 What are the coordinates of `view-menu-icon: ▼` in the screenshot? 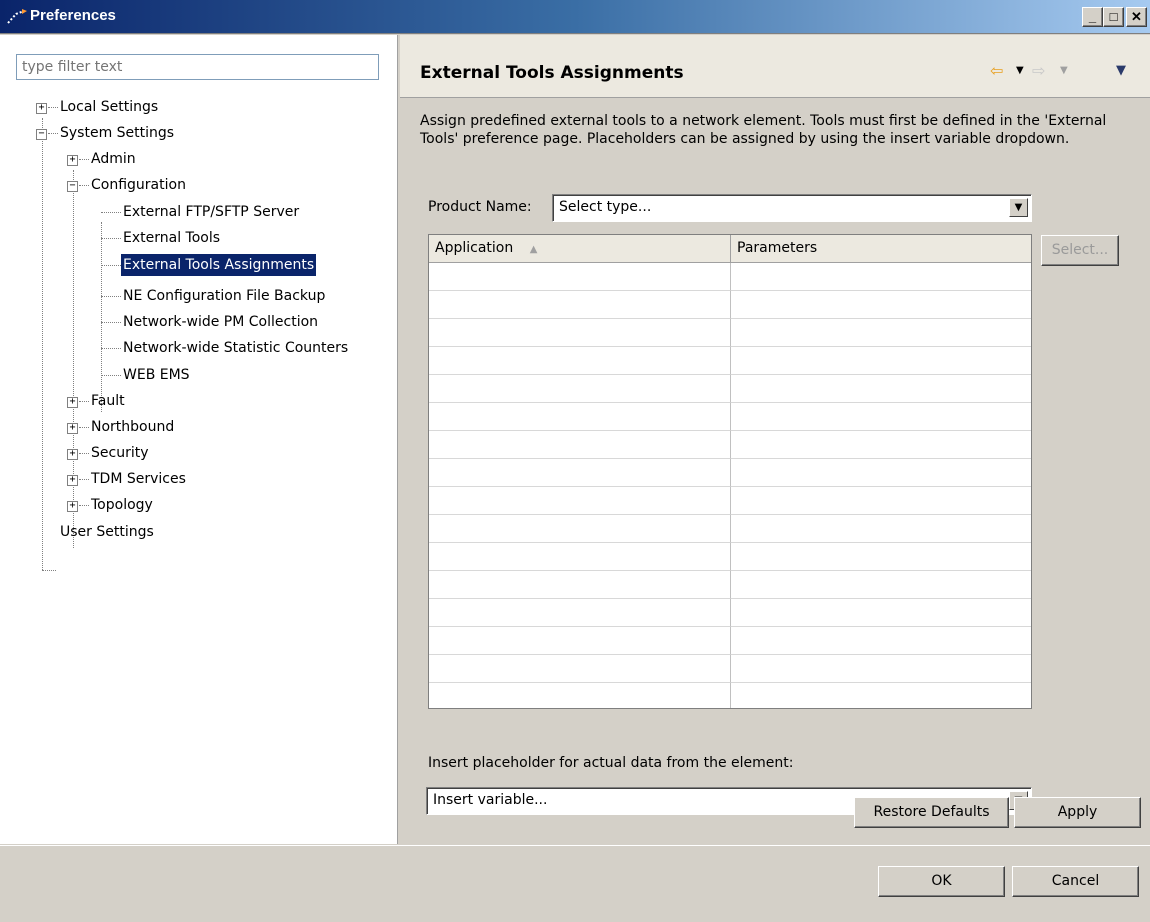 It's located at (1121, 71).